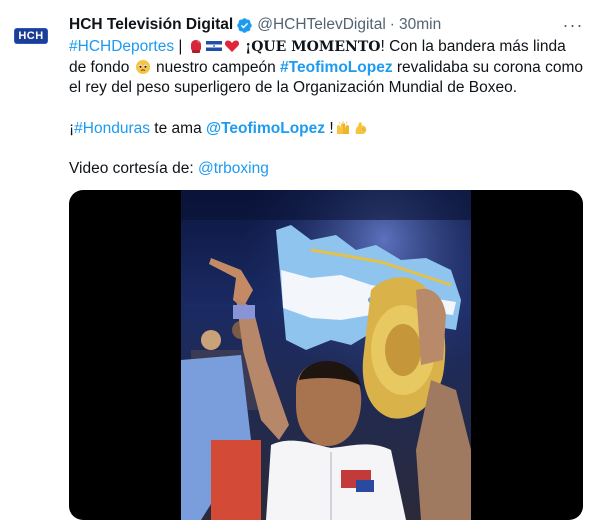 This screenshot has height=520, width=601. Describe the element at coordinates (265, 128) in the screenshot. I see `mention-teofimolopez: @TeofimoLopez` at that location.